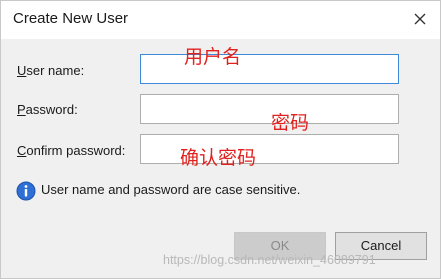 The width and height of the screenshot is (441, 279). I want to click on dialog-title: Create New User, so click(71, 18).